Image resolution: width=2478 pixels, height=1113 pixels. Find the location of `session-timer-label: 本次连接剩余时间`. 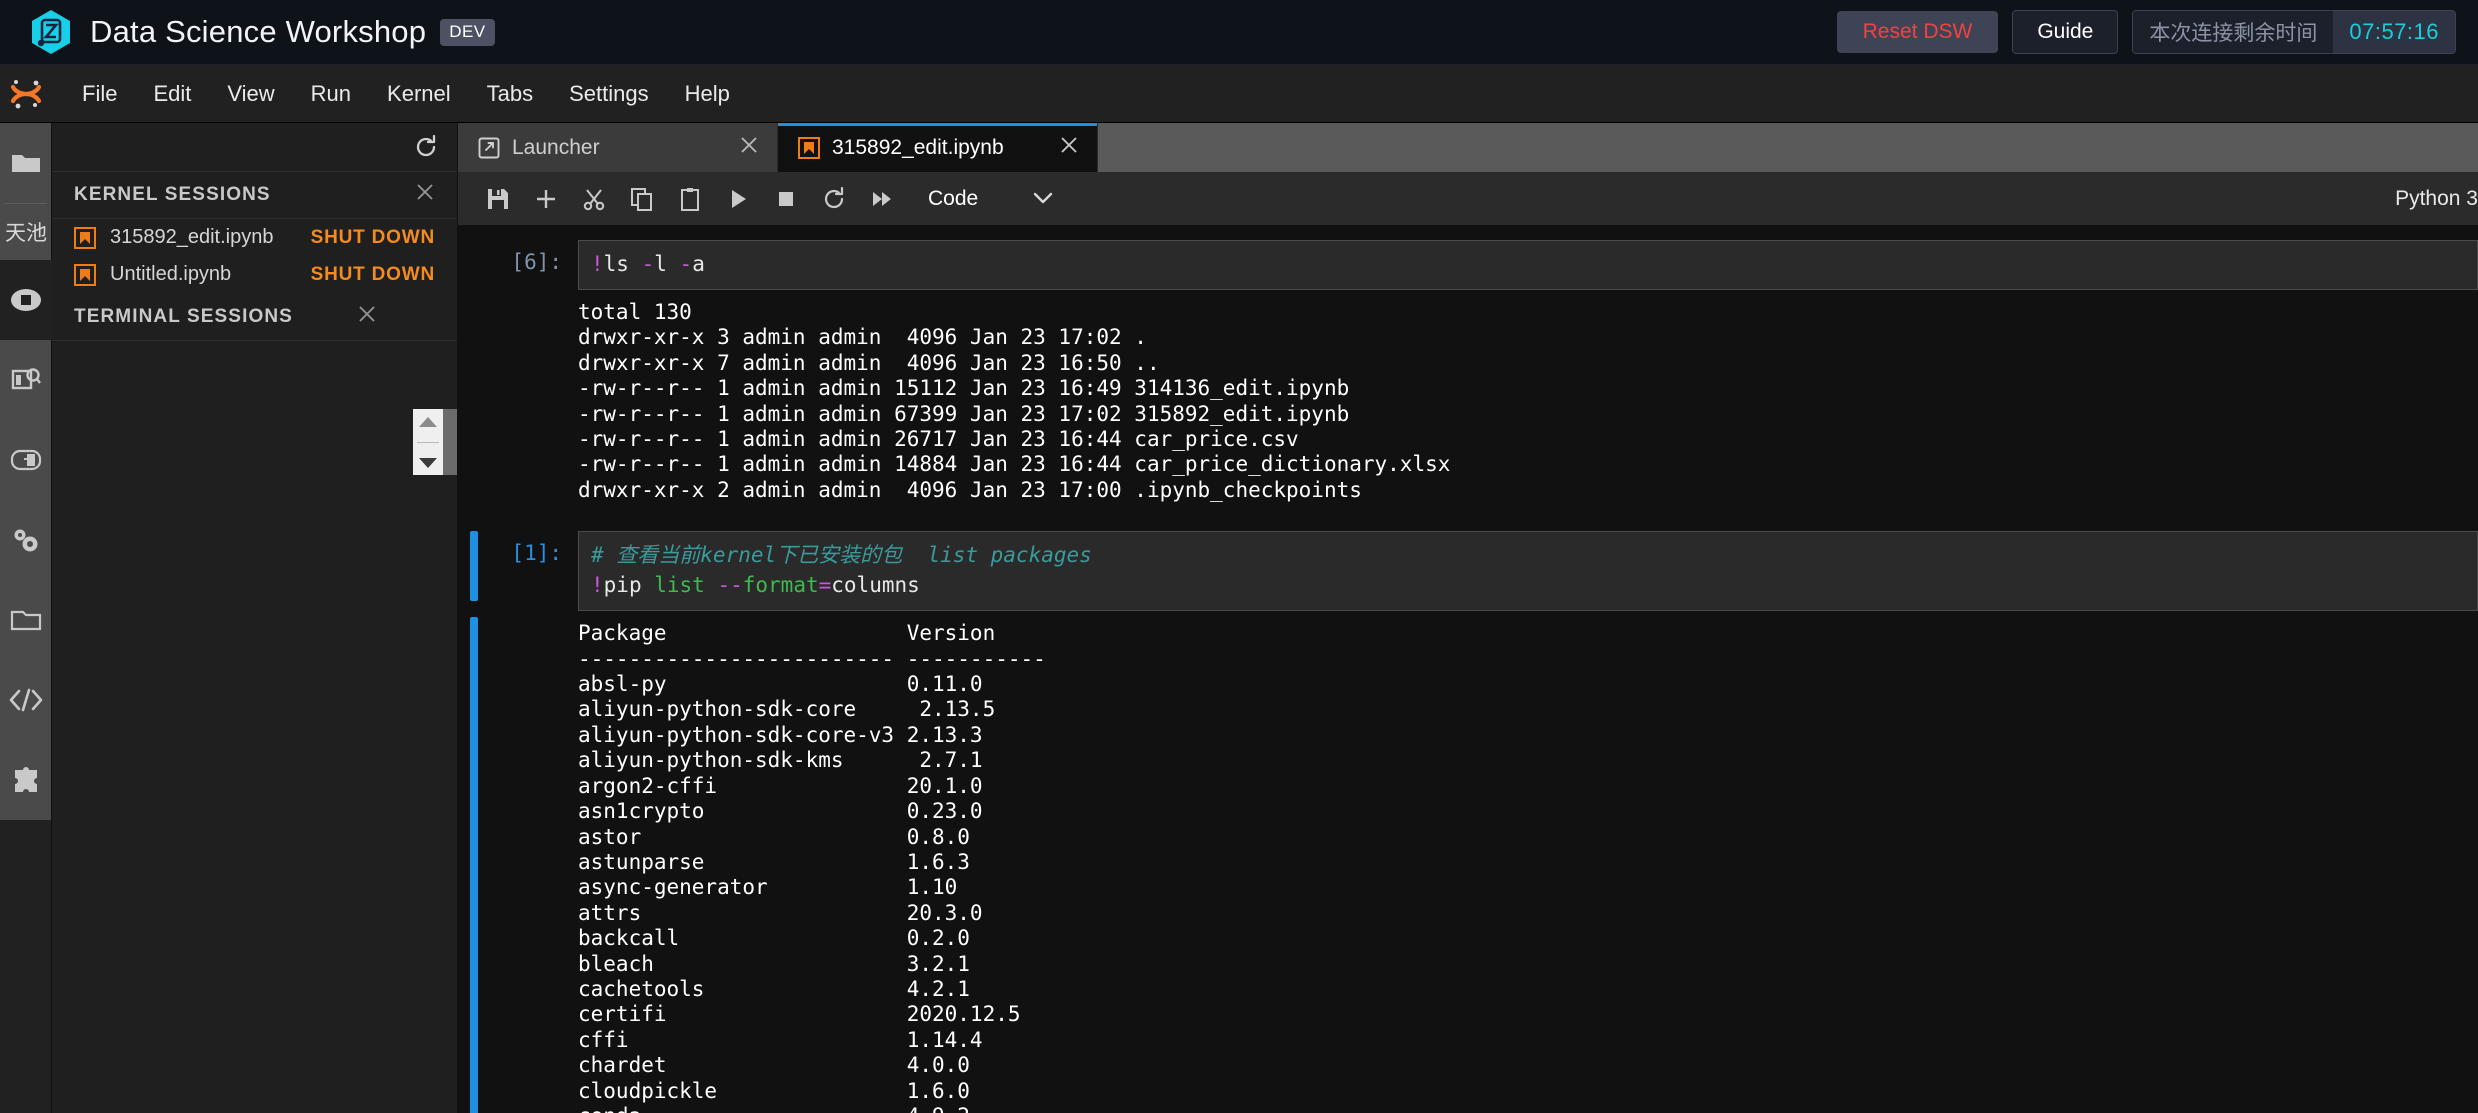

session-timer-label: 本次连接剩余时间 is located at coordinates (2233, 32).